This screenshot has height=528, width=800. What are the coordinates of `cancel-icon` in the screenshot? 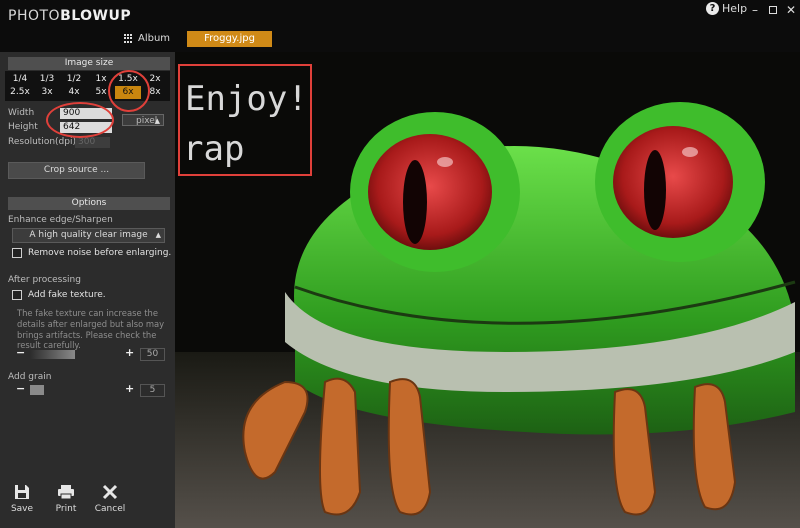 It's located at (110, 492).